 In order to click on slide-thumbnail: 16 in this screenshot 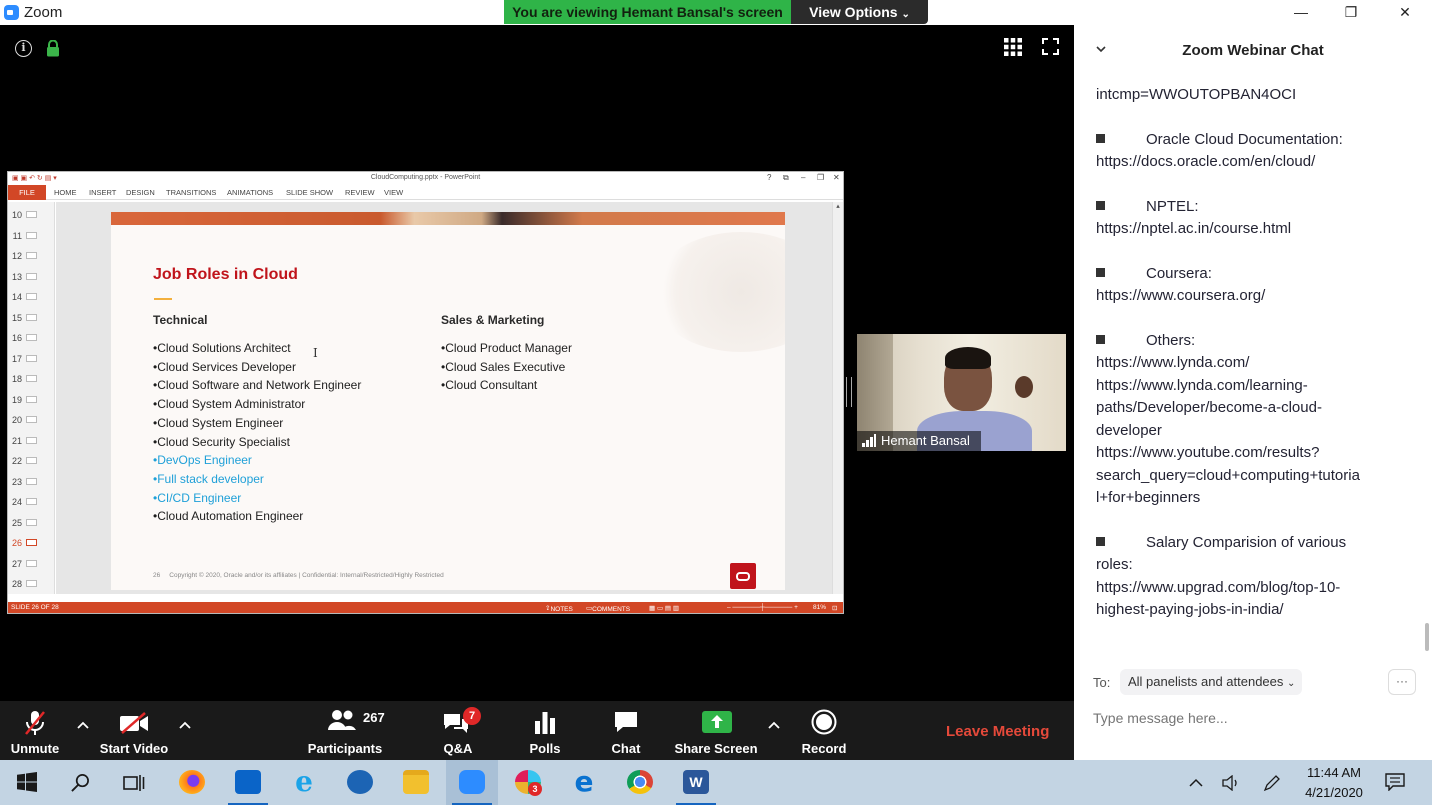, I will do `click(30, 339)`.